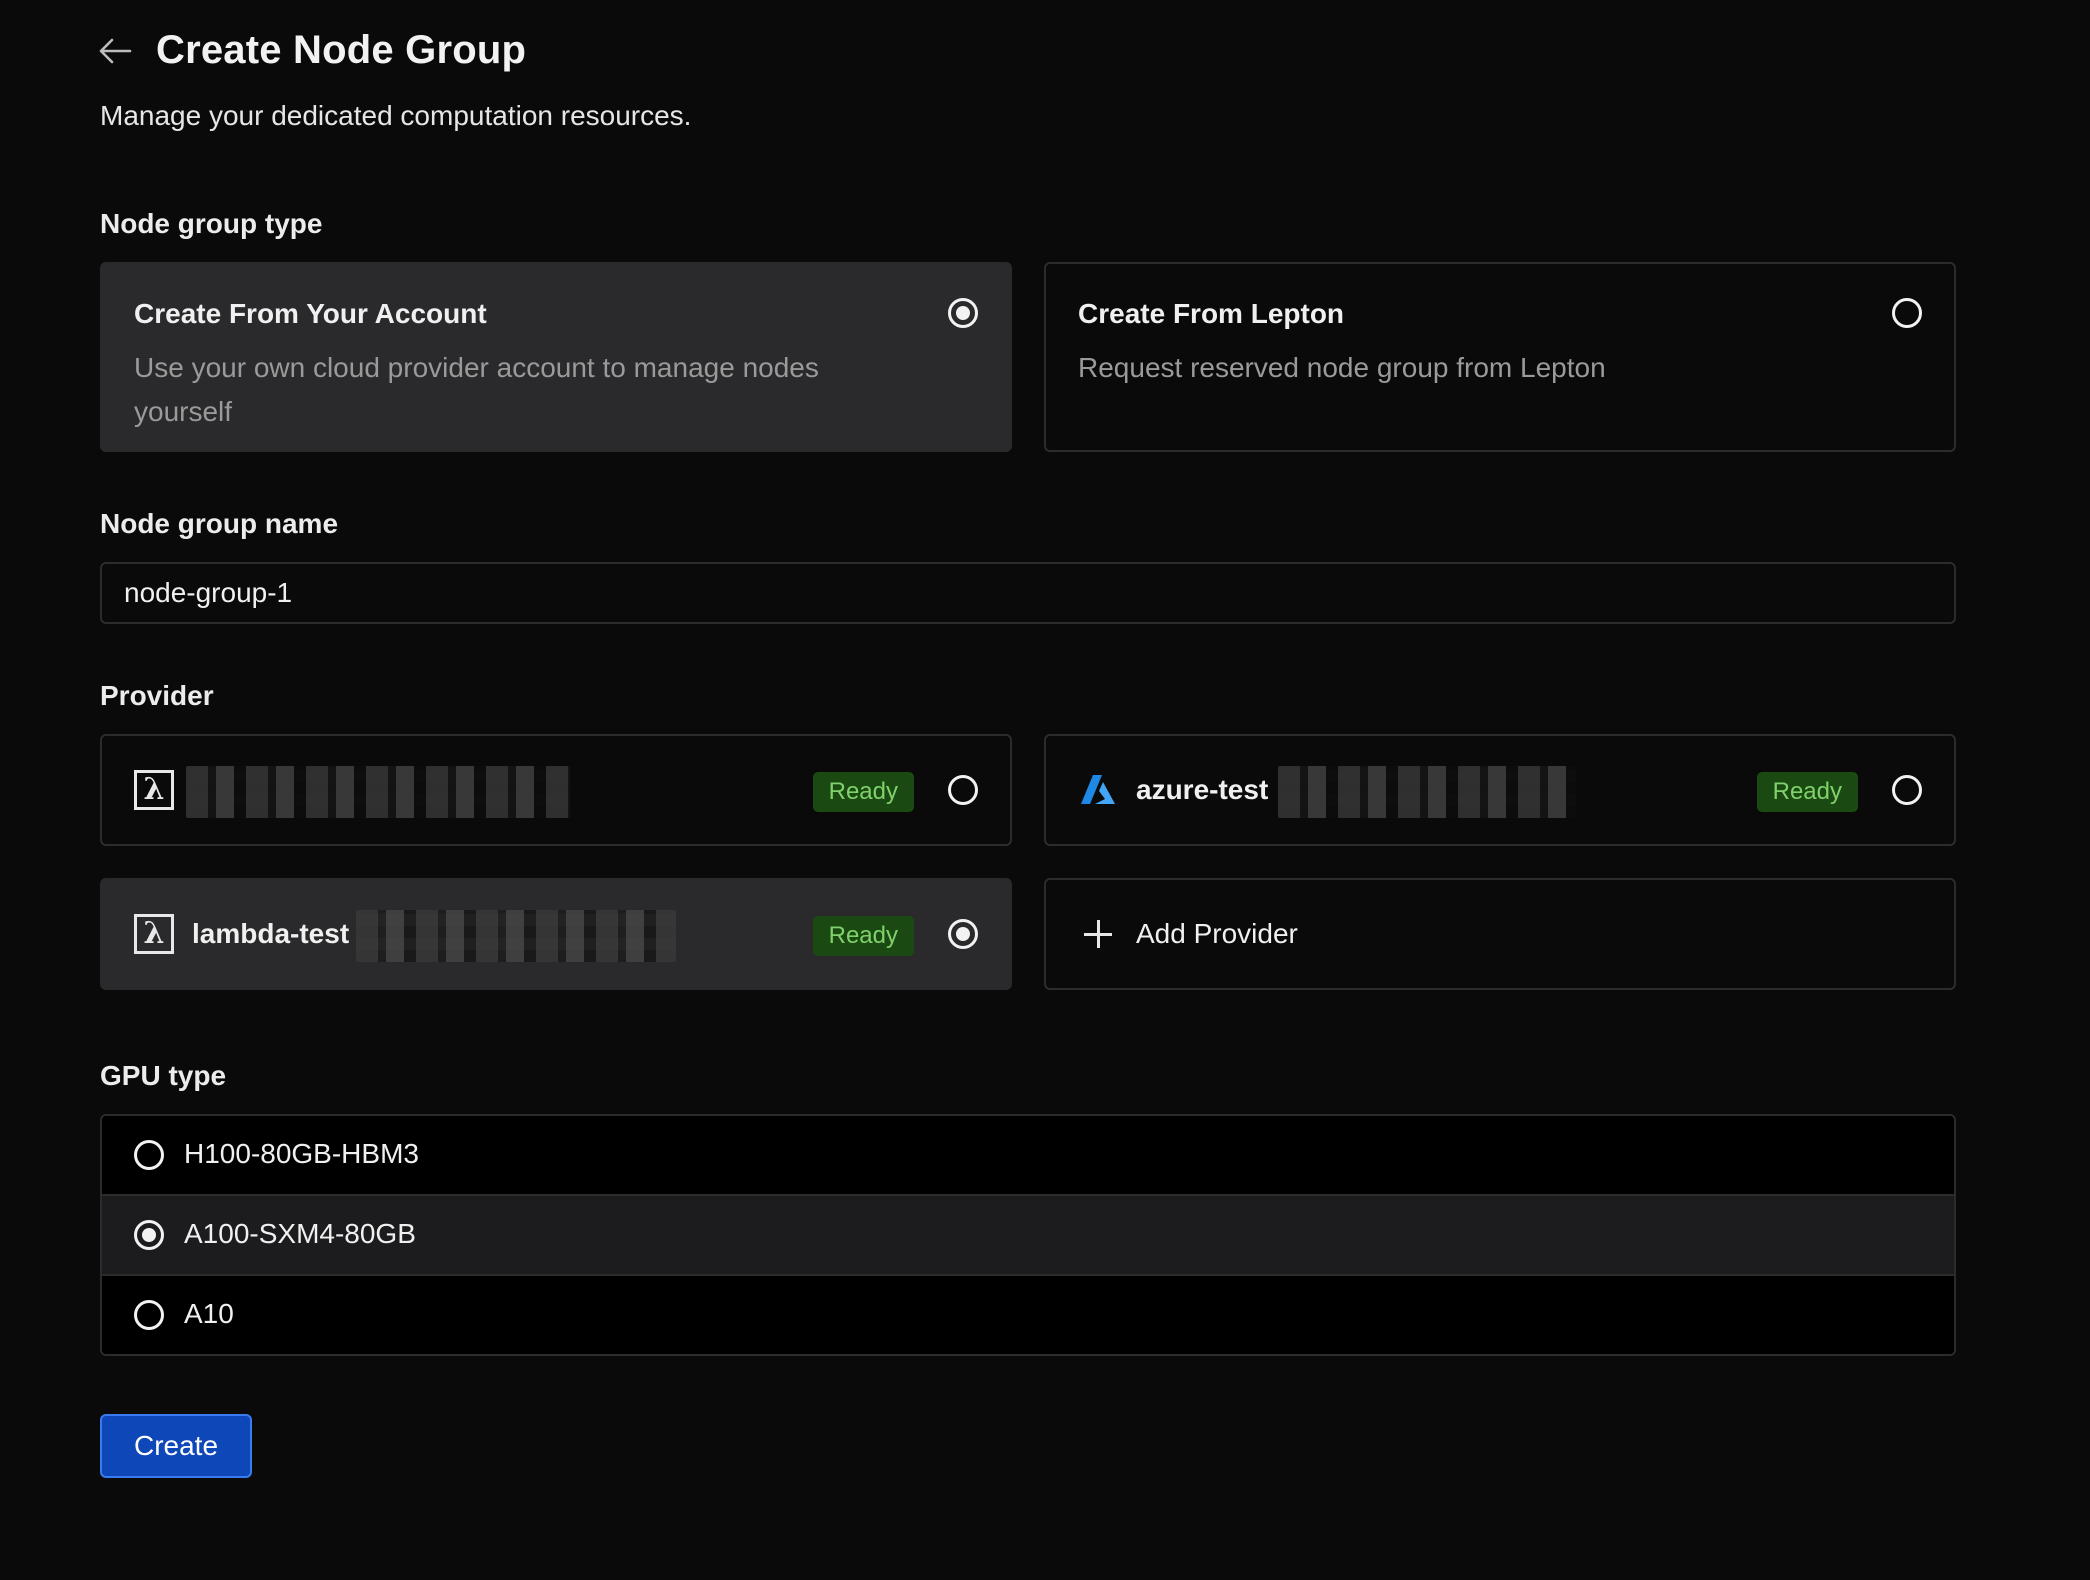 Image resolution: width=2090 pixels, height=1580 pixels. What do you see at coordinates (1028, 1155) in the screenshot?
I see `gpu-option-h100: H100-80GB-HBM3` at bounding box center [1028, 1155].